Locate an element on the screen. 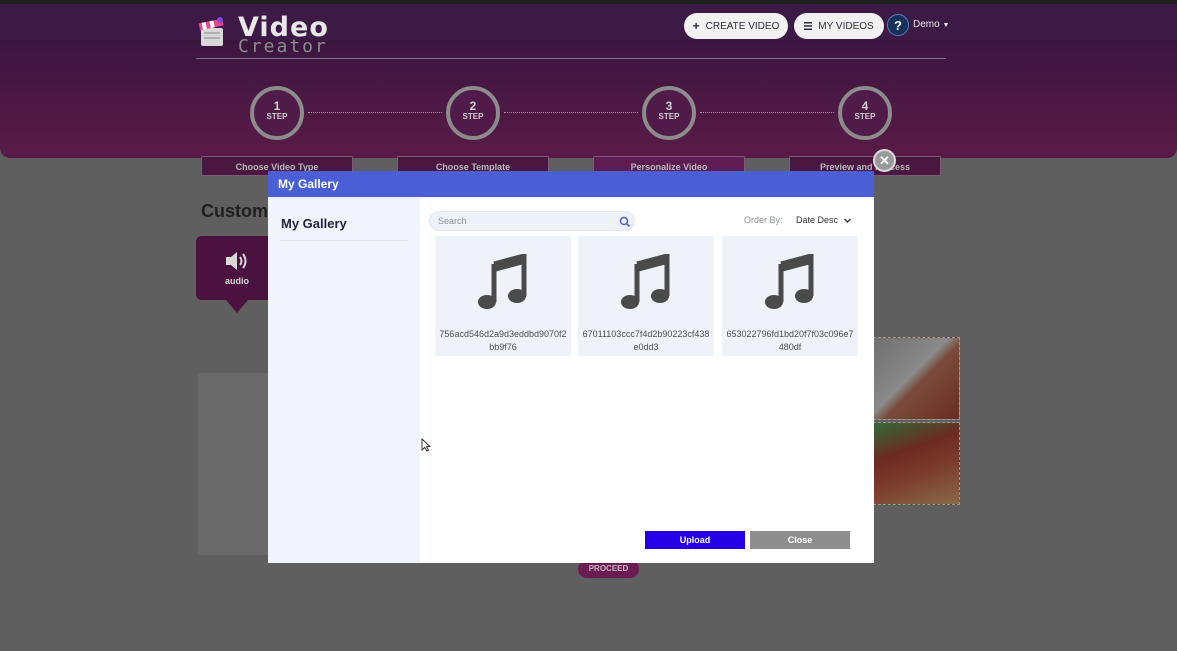 The width and height of the screenshot is (1177, 651). caret-down-icon: ▼ is located at coordinates (946, 25).